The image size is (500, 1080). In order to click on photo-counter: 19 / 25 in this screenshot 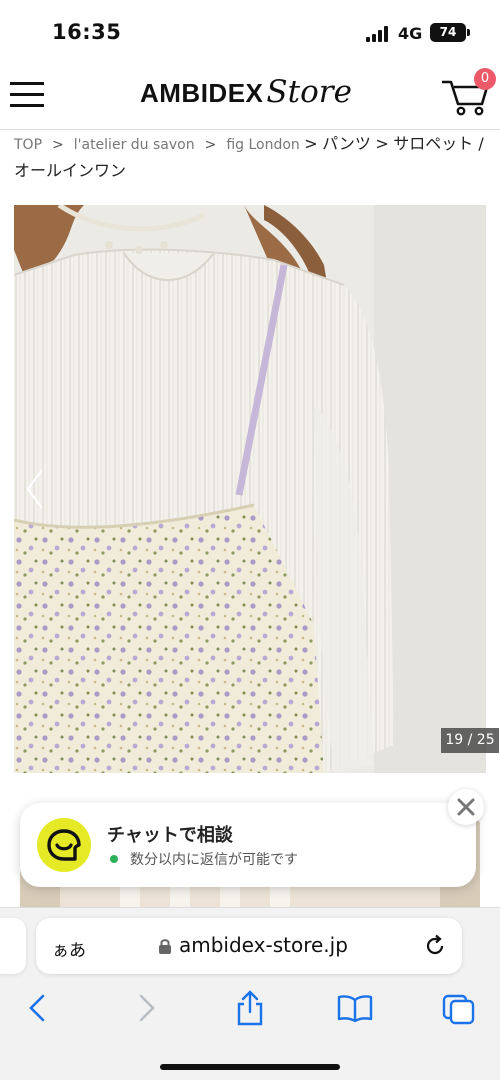, I will do `click(470, 740)`.